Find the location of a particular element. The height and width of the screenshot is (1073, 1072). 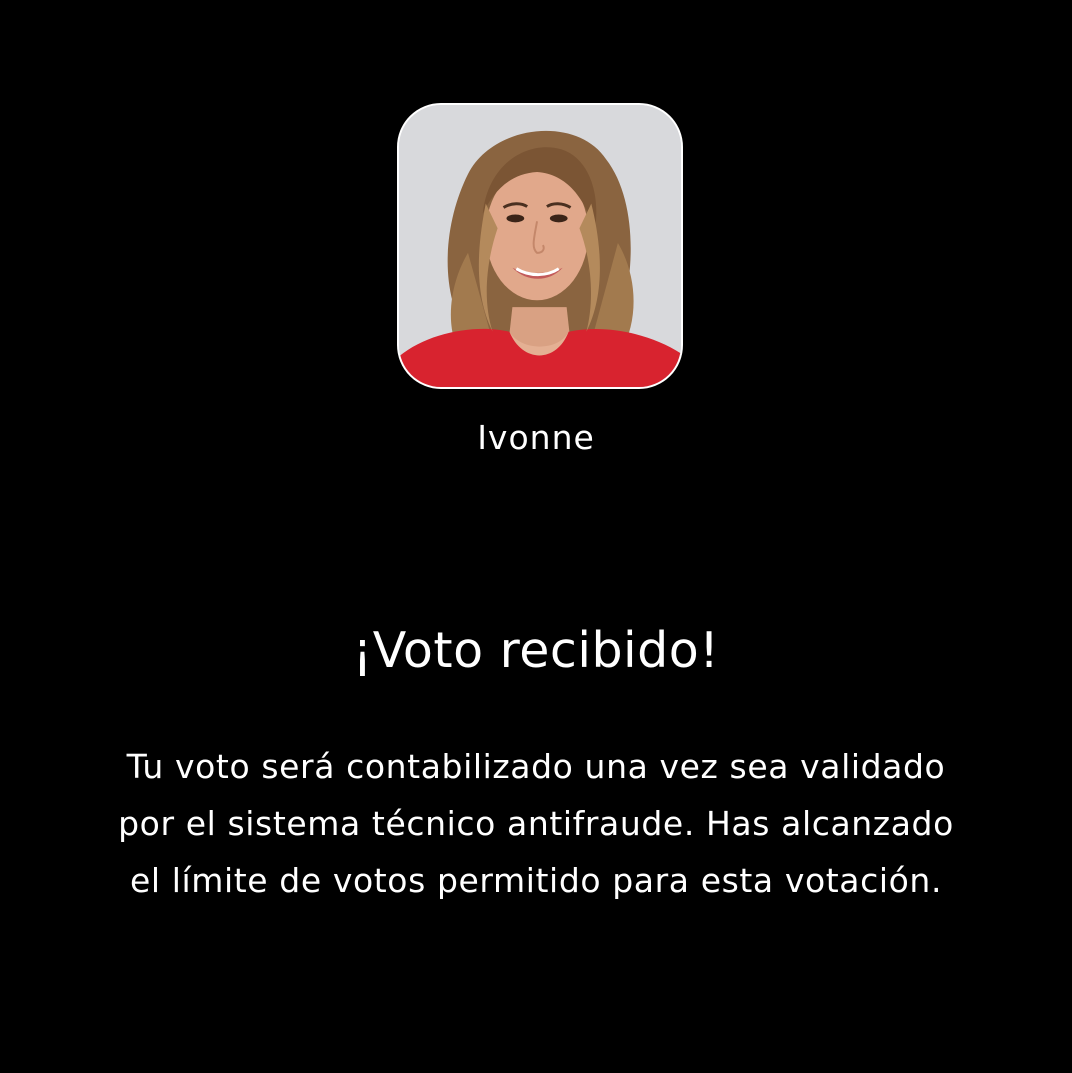

vote-received-title: ¡Voto recibido! is located at coordinates (536, 650).